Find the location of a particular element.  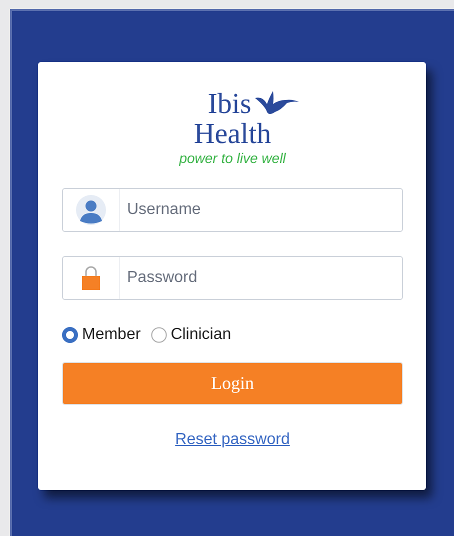

radio-label: Clinician is located at coordinates (201, 335).